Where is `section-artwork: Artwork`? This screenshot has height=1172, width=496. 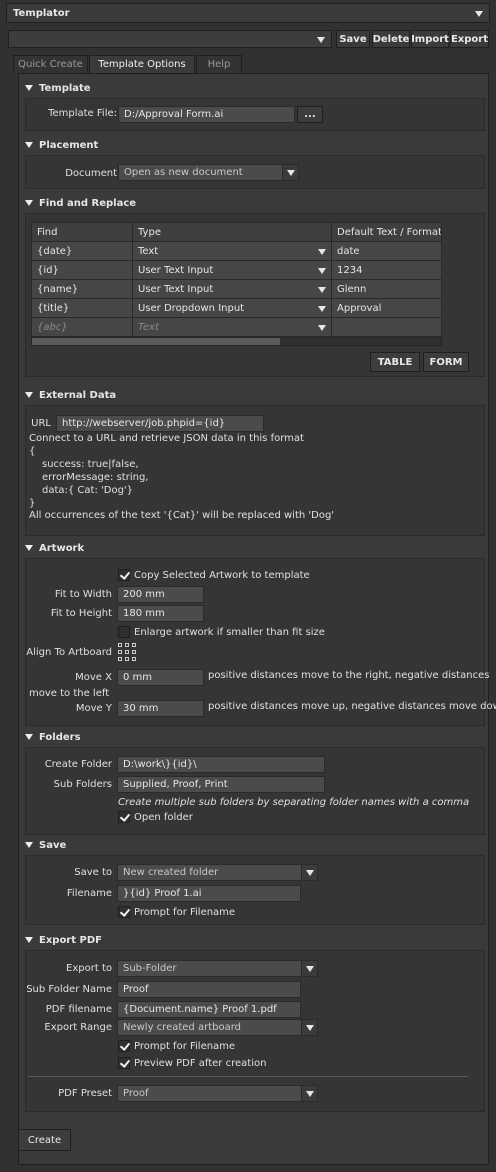 section-artwork: Artwork is located at coordinates (255, 548).